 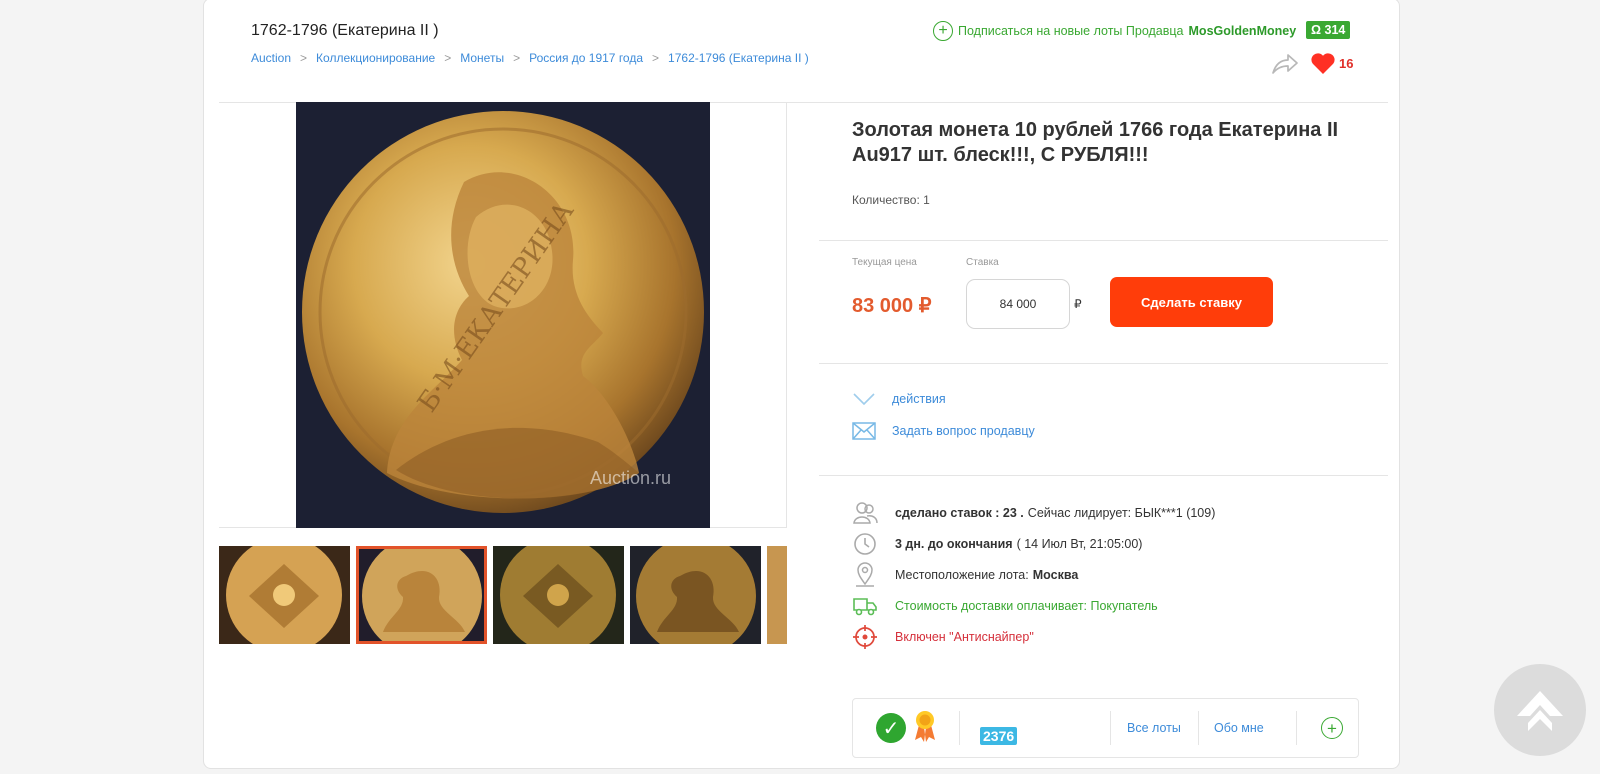 I want to click on breadcrumb-collecting: Коллекционирование, so click(x=375, y=58).